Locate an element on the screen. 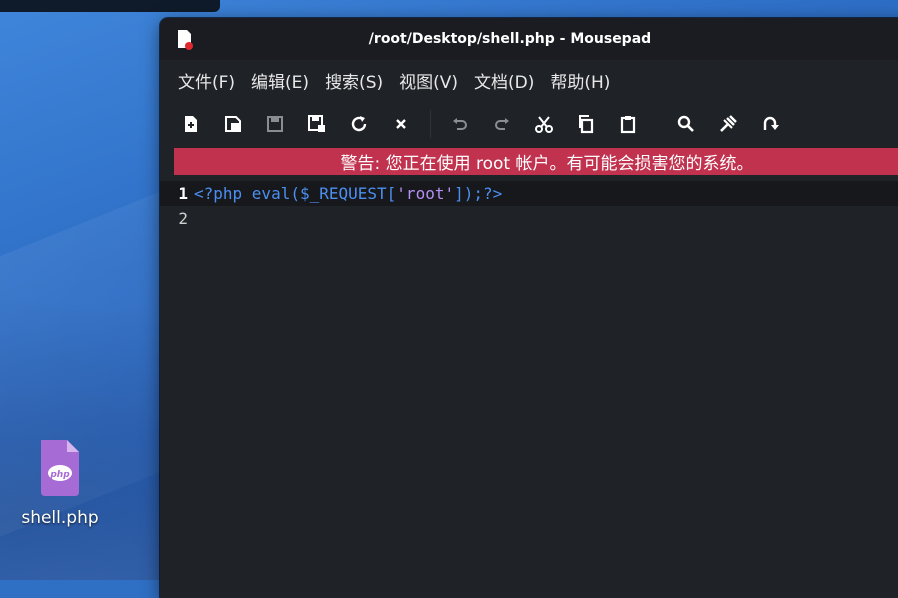 This screenshot has height=598, width=898. root-warning-text: 警告: 您正在使用 root 帐户。有可能会损害您的系统。 is located at coordinates (547, 164).